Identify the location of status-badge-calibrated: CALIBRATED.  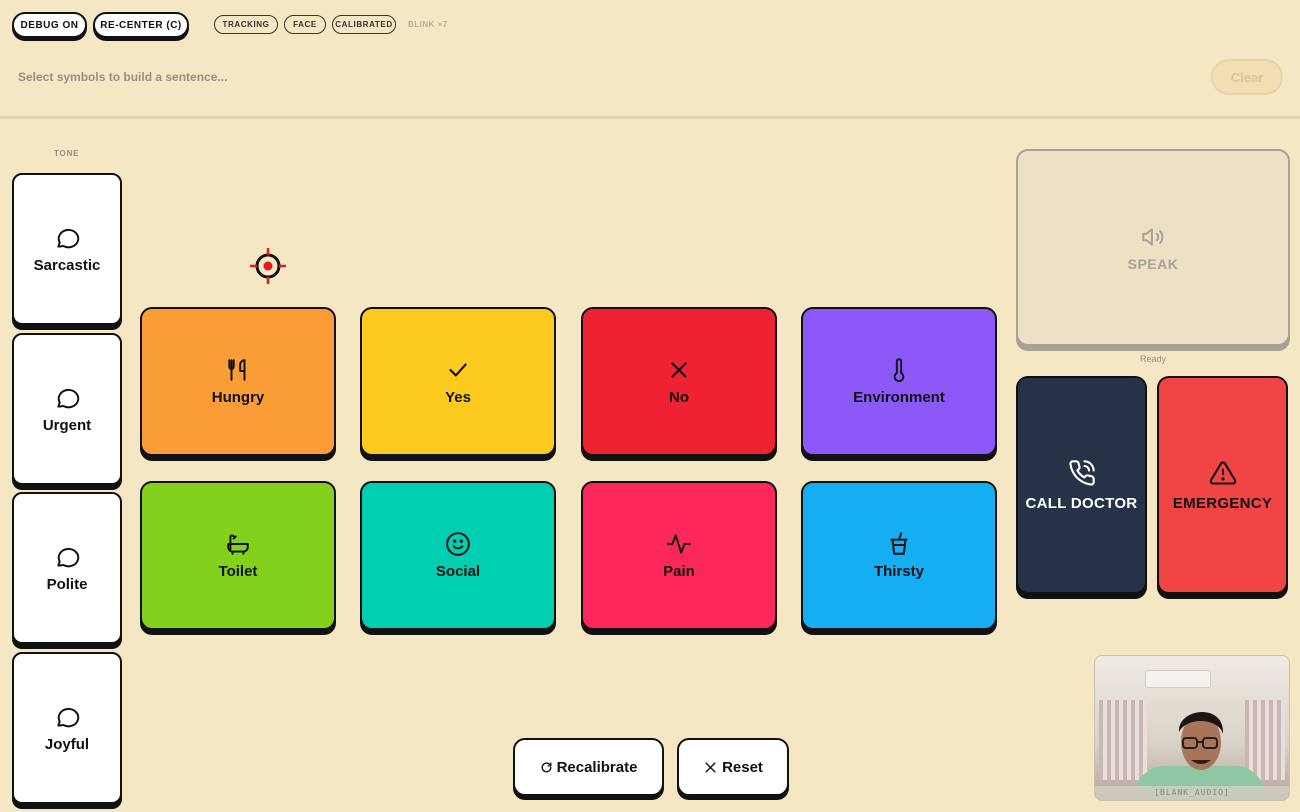
(364, 24).